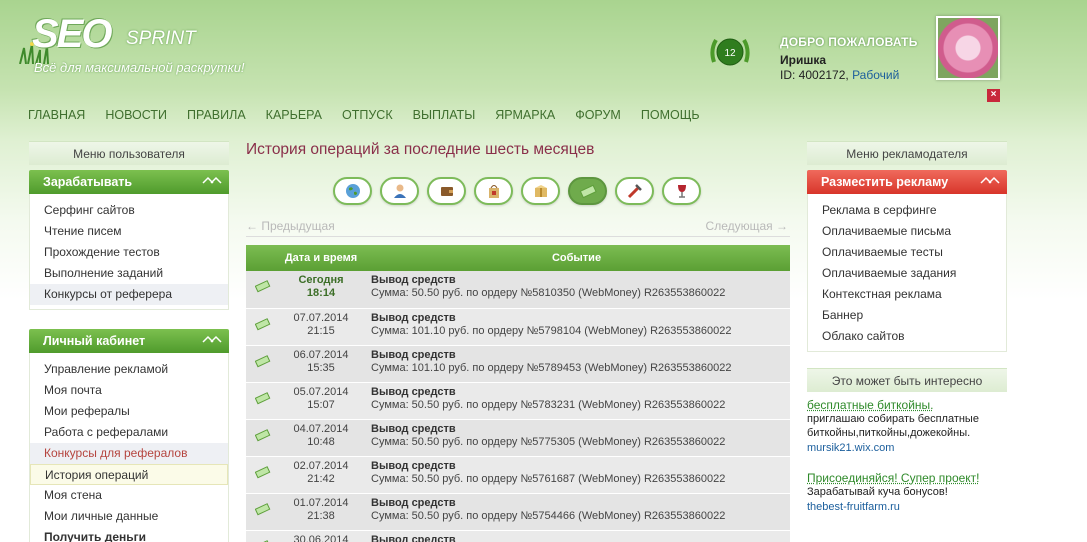 This screenshot has width=1087, height=542. What do you see at coordinates (561, 191) in the screenshot?
I see `filter-icon-row` at bounding box center [561, 191].